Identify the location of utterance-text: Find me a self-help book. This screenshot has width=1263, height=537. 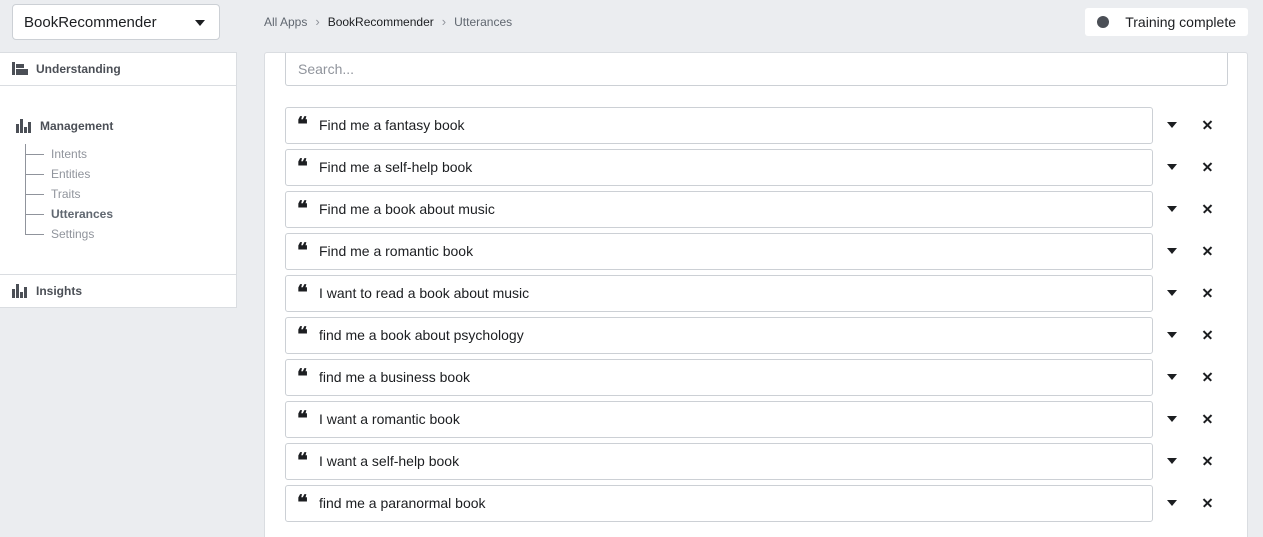
(396, 167).